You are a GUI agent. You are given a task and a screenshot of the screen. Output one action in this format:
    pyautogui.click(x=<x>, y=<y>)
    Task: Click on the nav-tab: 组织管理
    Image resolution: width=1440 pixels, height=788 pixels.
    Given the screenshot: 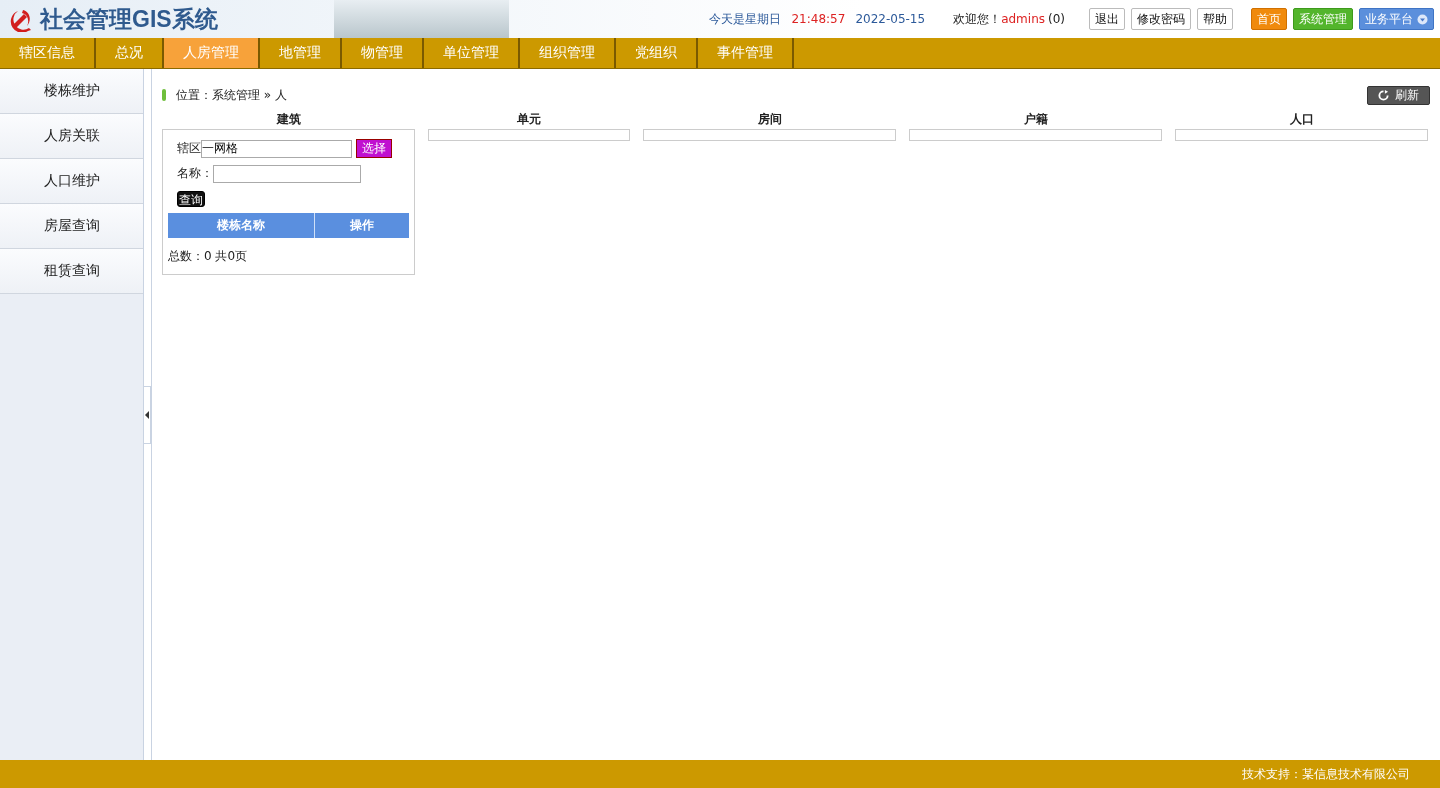 What is the action you would take?
    pyautogui.click(x=568, y=53)
    